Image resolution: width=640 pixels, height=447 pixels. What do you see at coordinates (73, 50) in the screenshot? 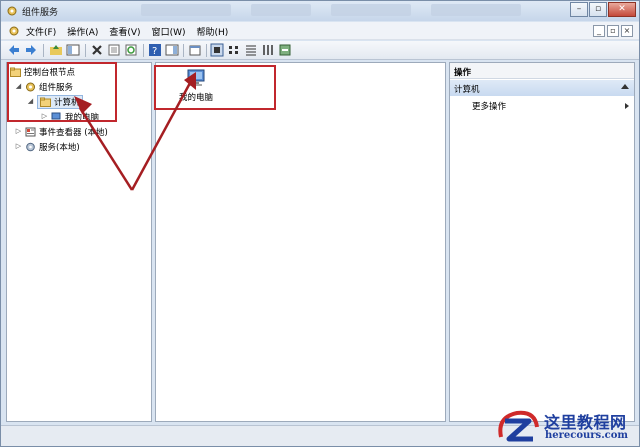
I see `show-hide-tree-icon` at bounding box center [73, 50].